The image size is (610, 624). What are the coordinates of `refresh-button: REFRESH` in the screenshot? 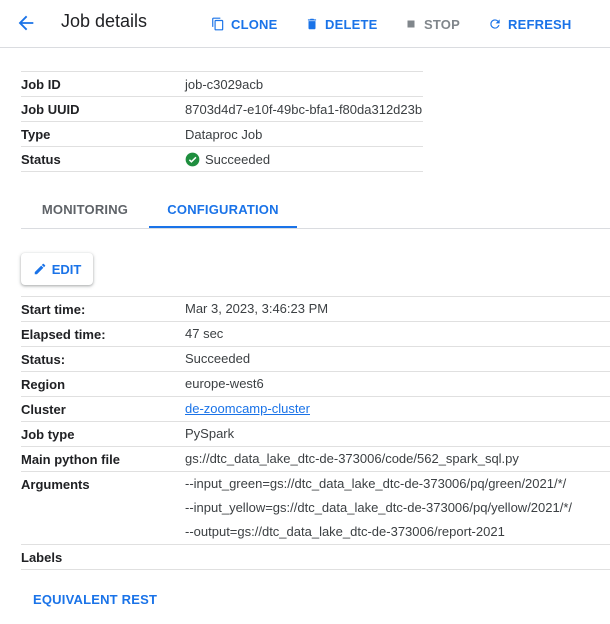 It's located at (530, 24).